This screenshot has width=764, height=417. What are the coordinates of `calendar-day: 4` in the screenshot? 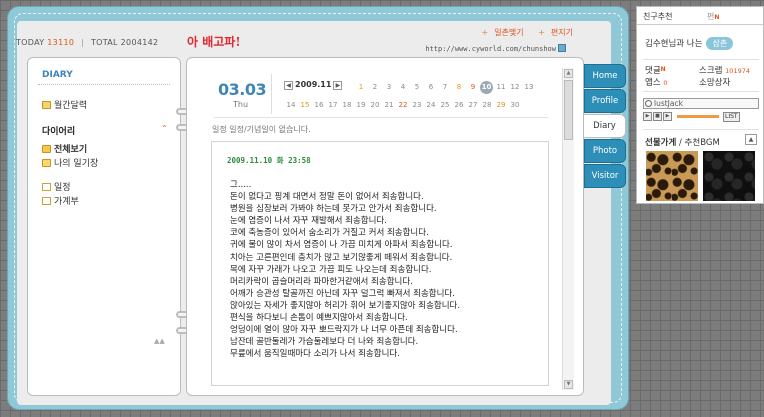 It's located at (403, 87).